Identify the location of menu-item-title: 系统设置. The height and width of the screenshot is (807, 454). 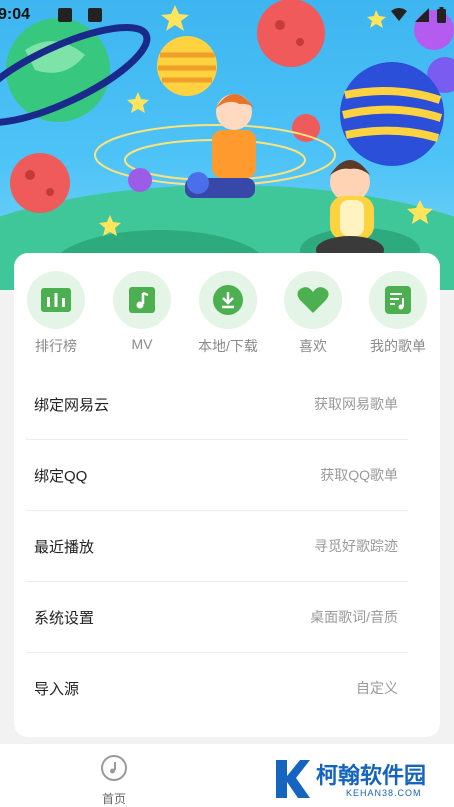
(64, 618).